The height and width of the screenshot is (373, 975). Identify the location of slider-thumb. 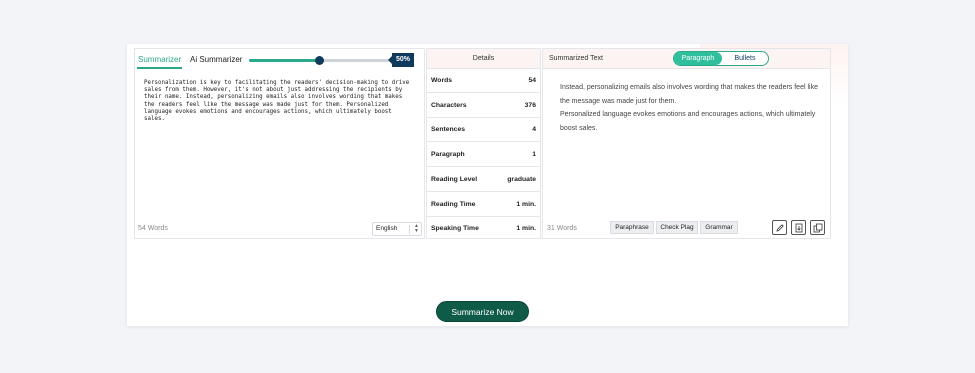
(319, 60).